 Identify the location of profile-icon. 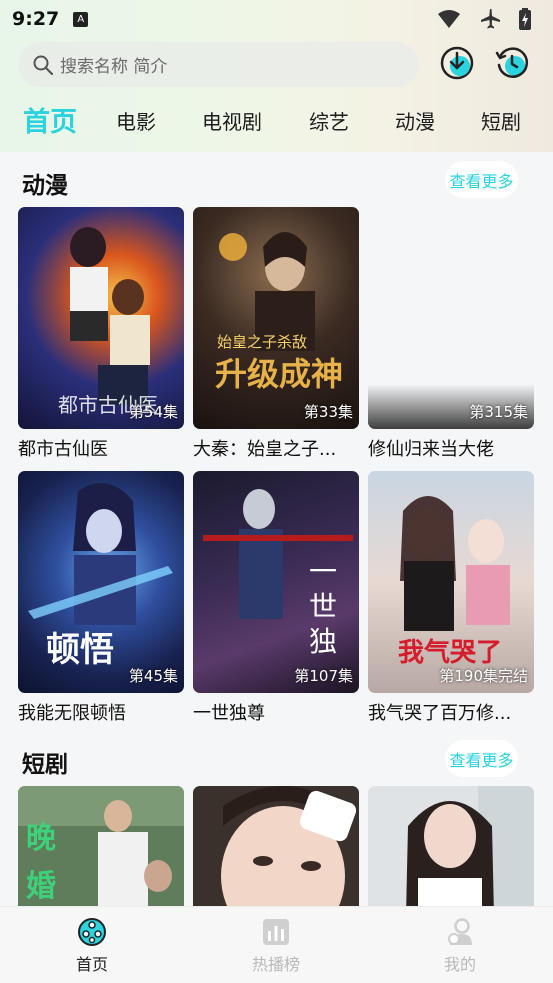
(460, 931).